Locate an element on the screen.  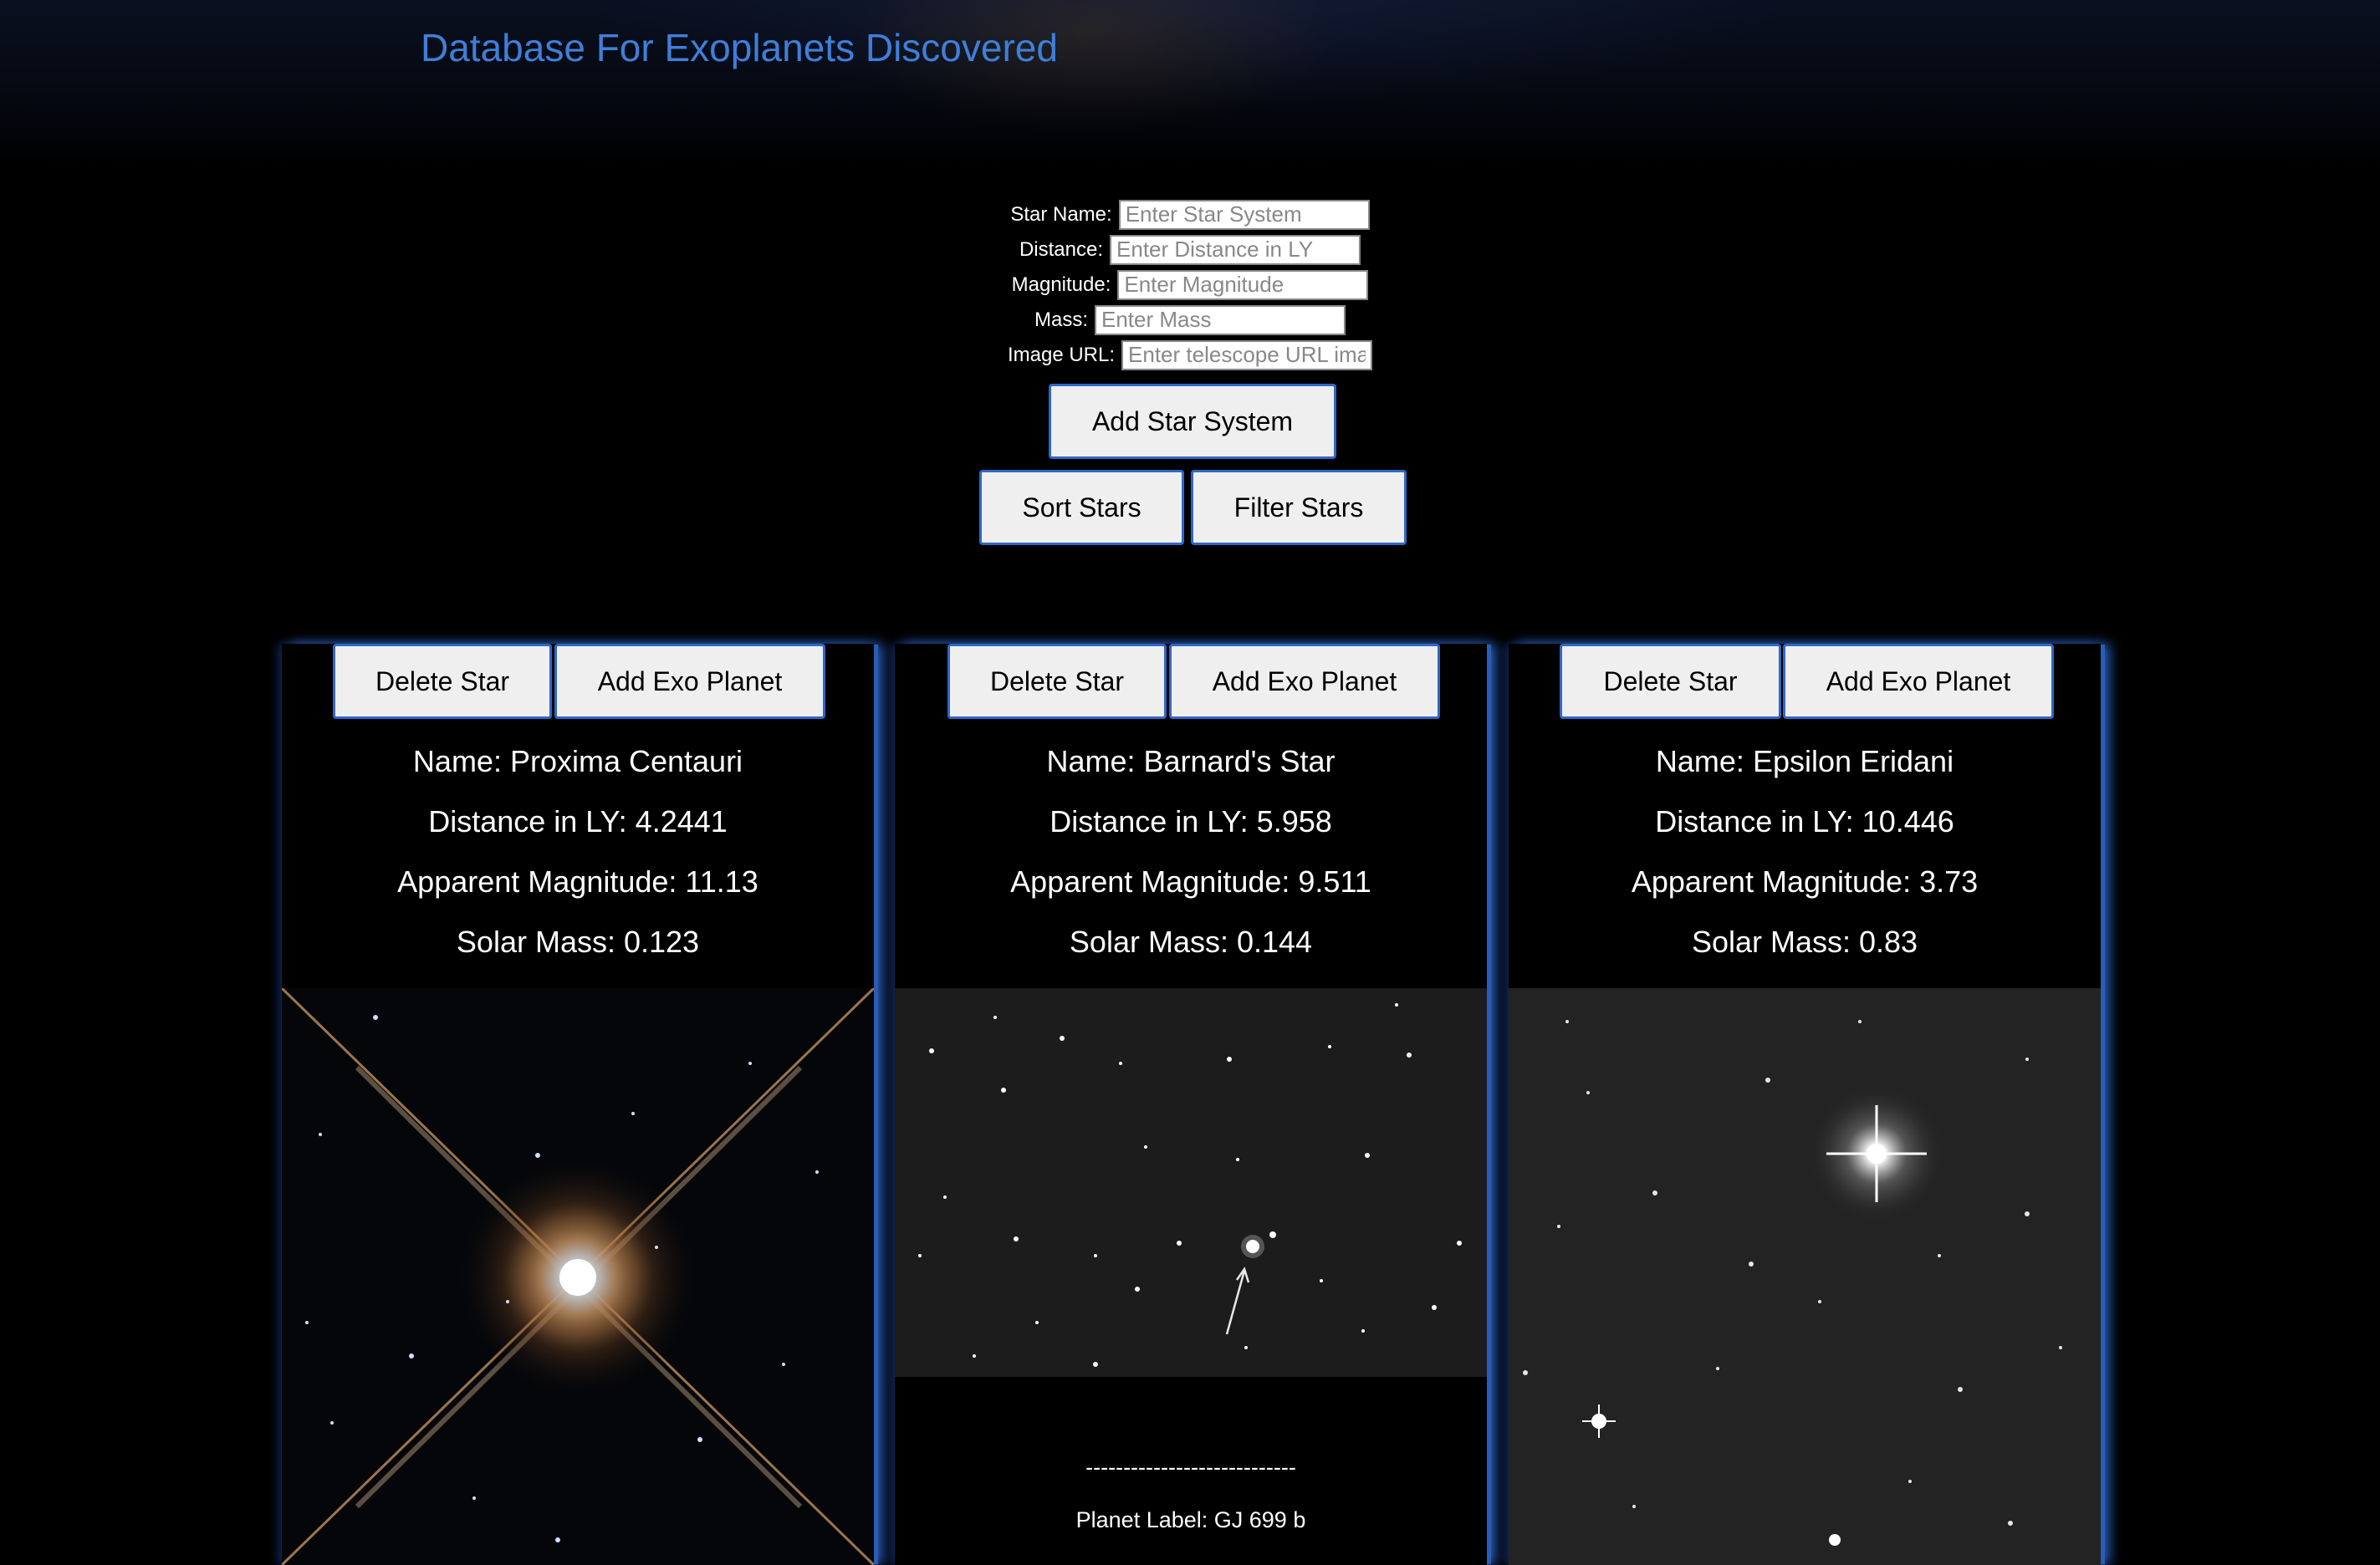
star-magnitude: Apparent Magnitude: 9.511 is located at coordinates (1190, 881).